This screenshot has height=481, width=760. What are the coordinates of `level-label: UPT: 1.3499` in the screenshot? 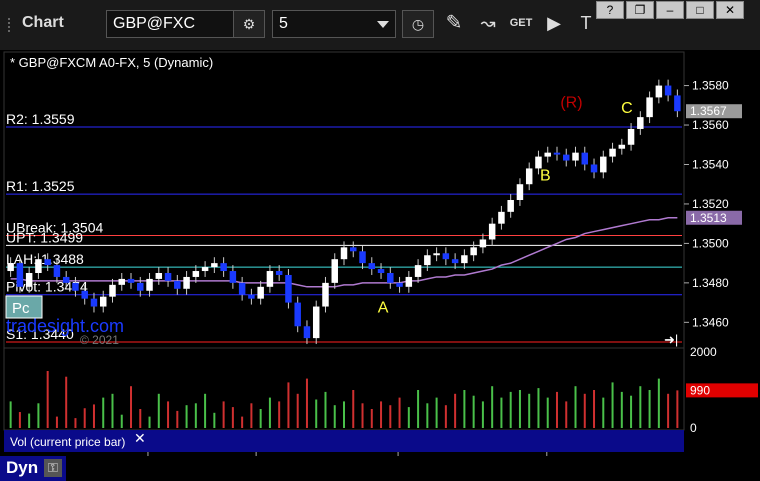 It's located at (44, 237).